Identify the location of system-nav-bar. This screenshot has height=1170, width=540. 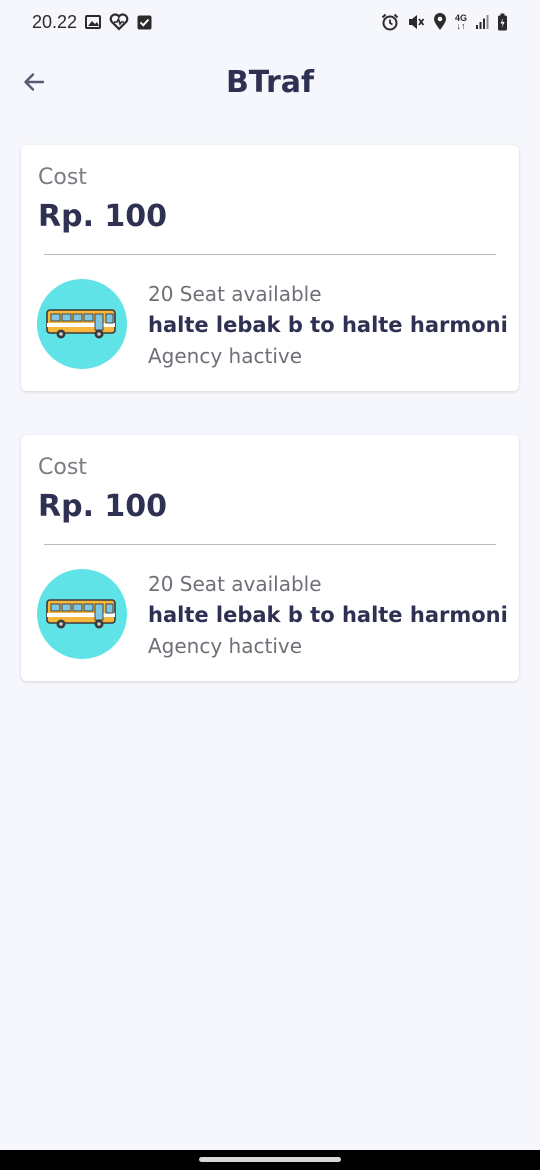
(270, 1160).